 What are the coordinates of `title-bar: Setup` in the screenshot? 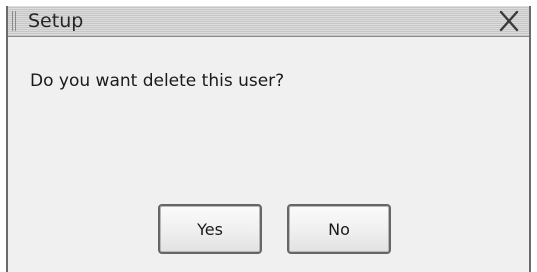 It's located at (268, 21).